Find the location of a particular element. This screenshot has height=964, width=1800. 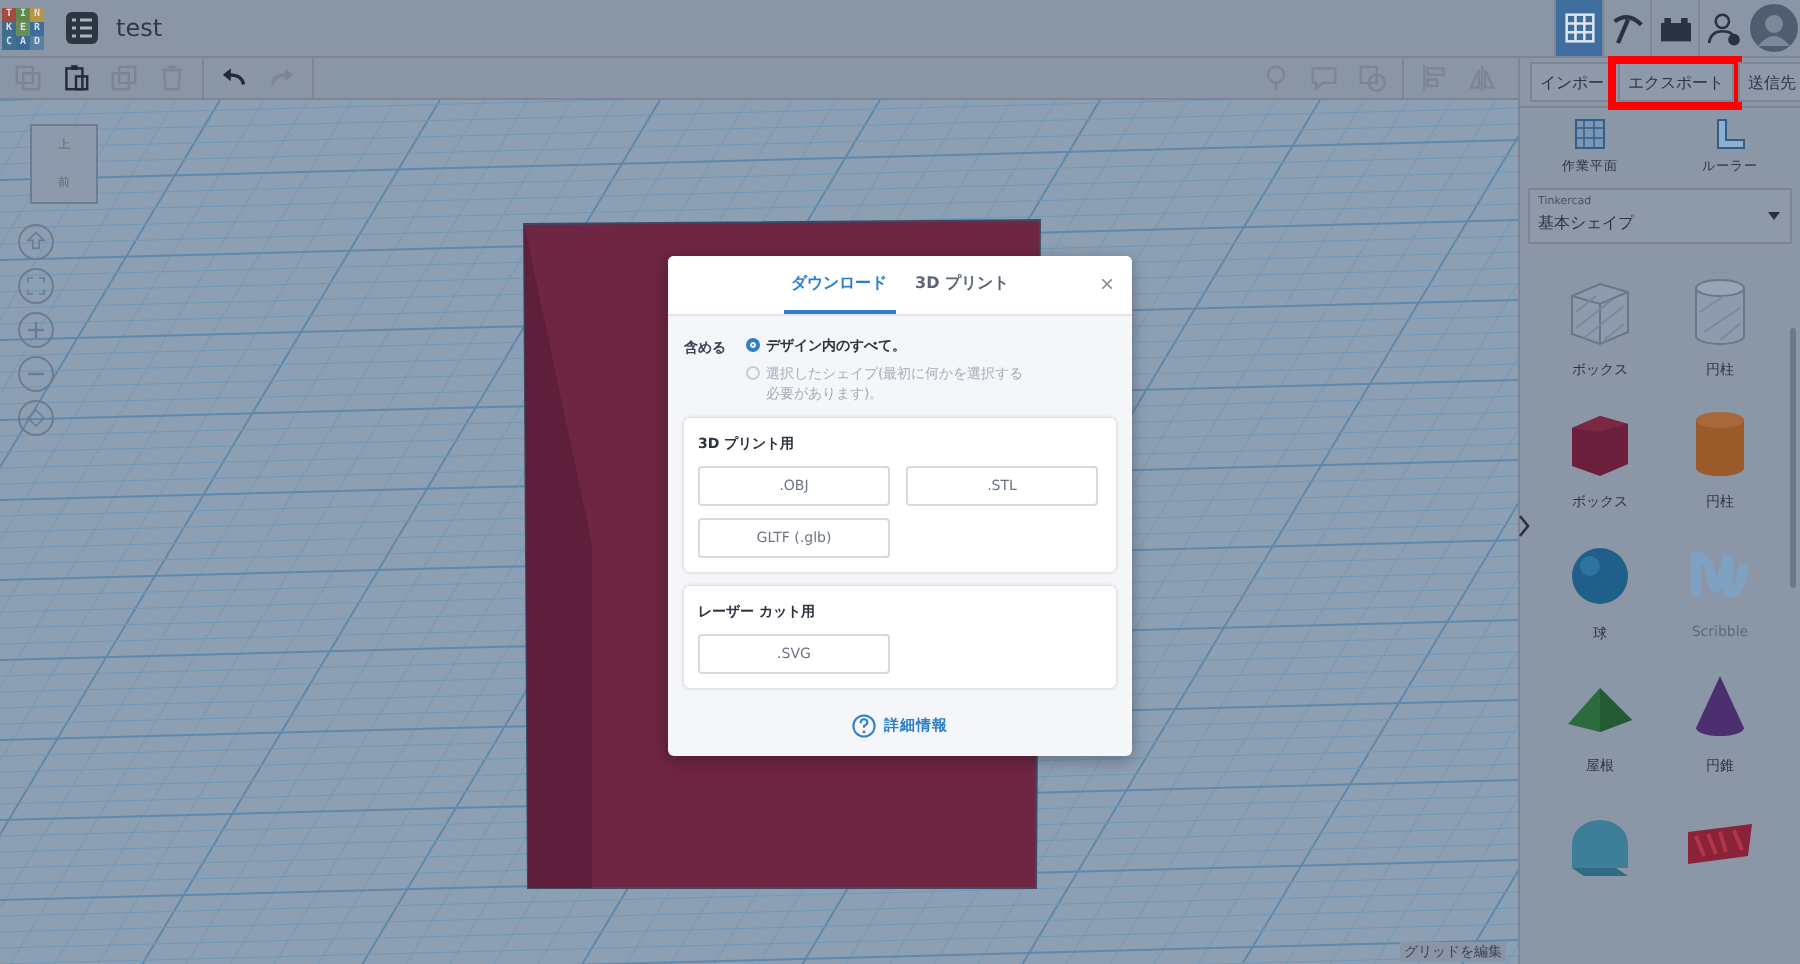

collapse-chevron-icon is located at coordinates (1524, 526).